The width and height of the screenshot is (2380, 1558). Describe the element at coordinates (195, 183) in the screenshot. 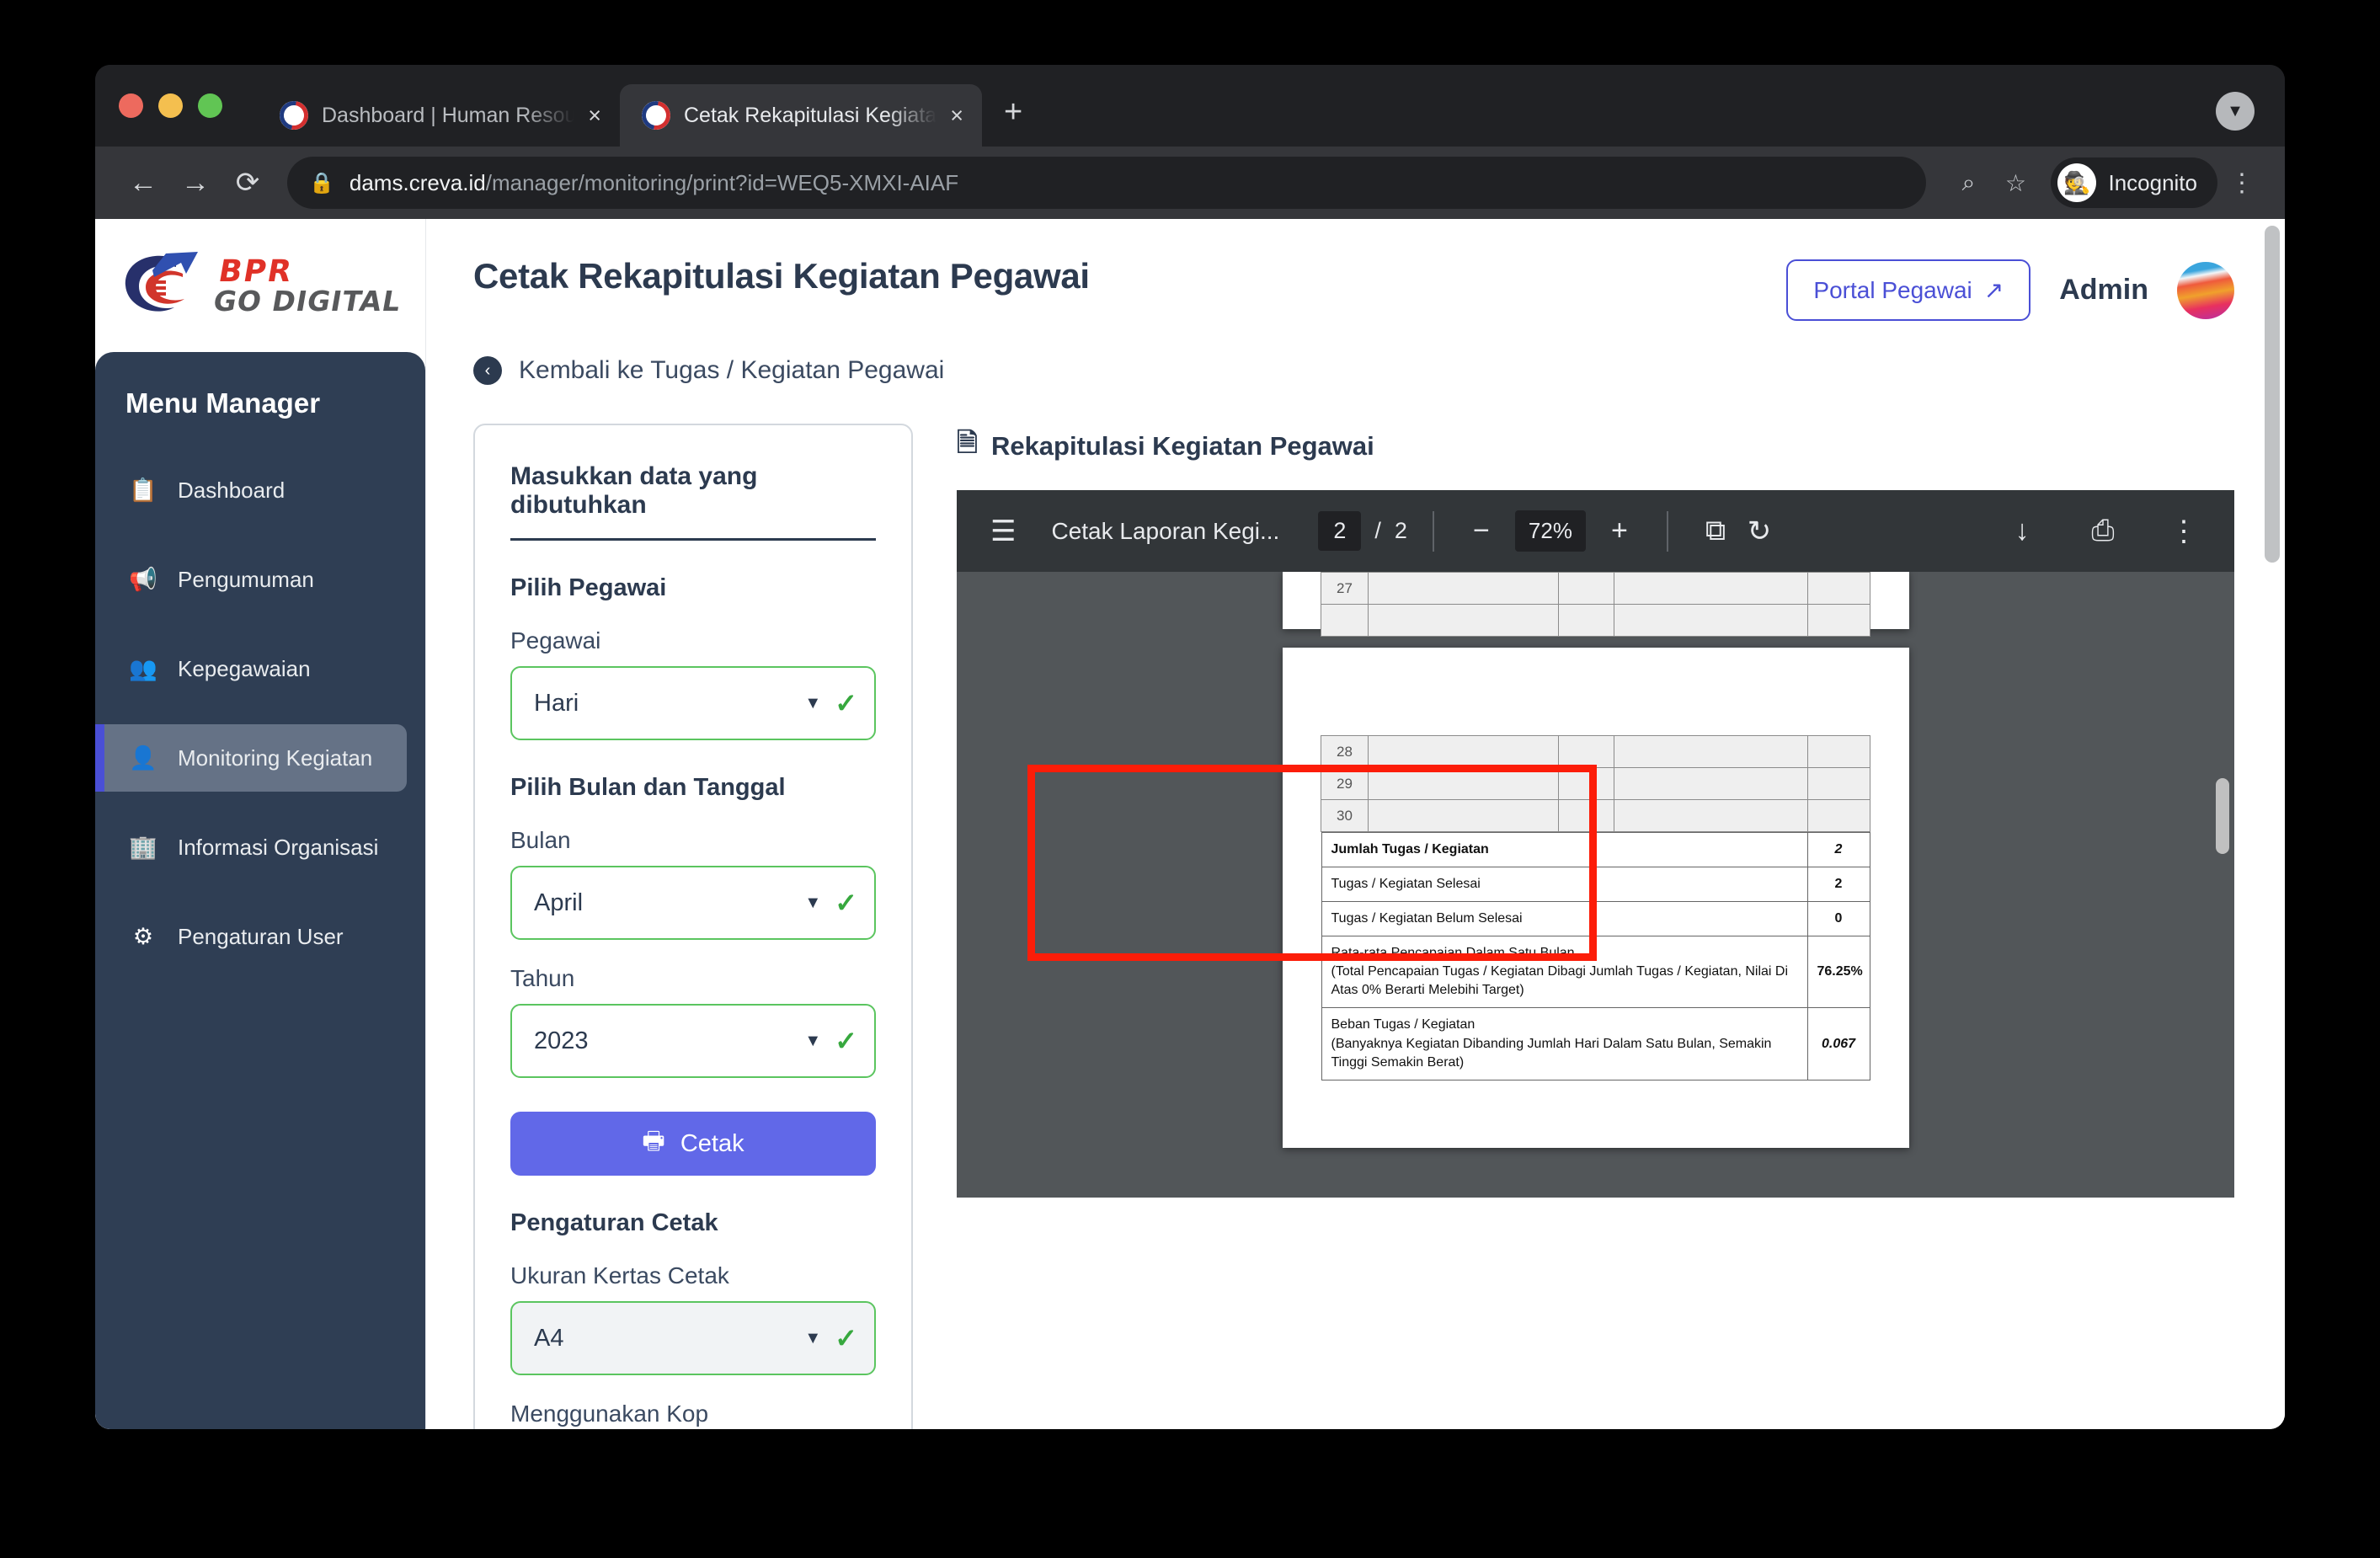

I see `forward-navigation-icon: →` at that location.